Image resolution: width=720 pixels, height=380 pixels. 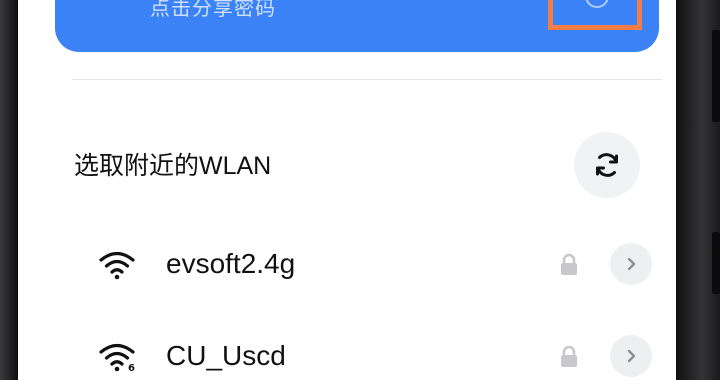 I want to click on wifi-network-row: 6 CU_Uscd, so click(x=356, y=350).